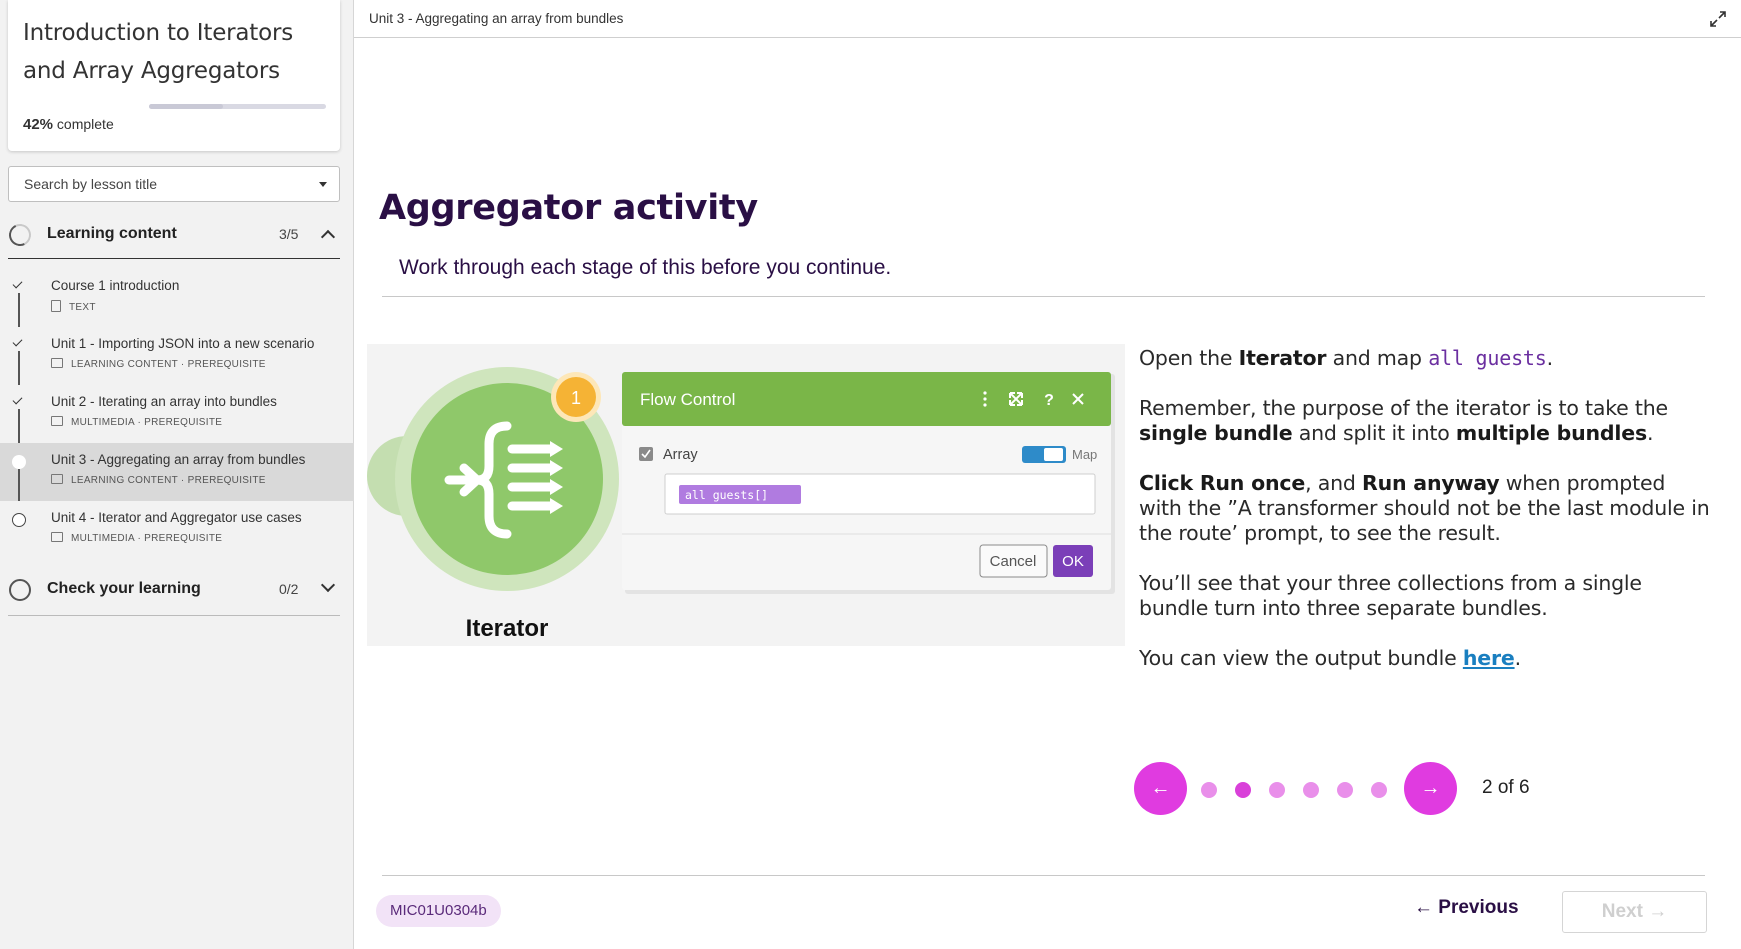 This screenshot has width=1741, height=949. What do you see at coordinates (568, 208) in the screenshot?
I see `page-title: Aggregator activity` at bounding box center [568, 208].